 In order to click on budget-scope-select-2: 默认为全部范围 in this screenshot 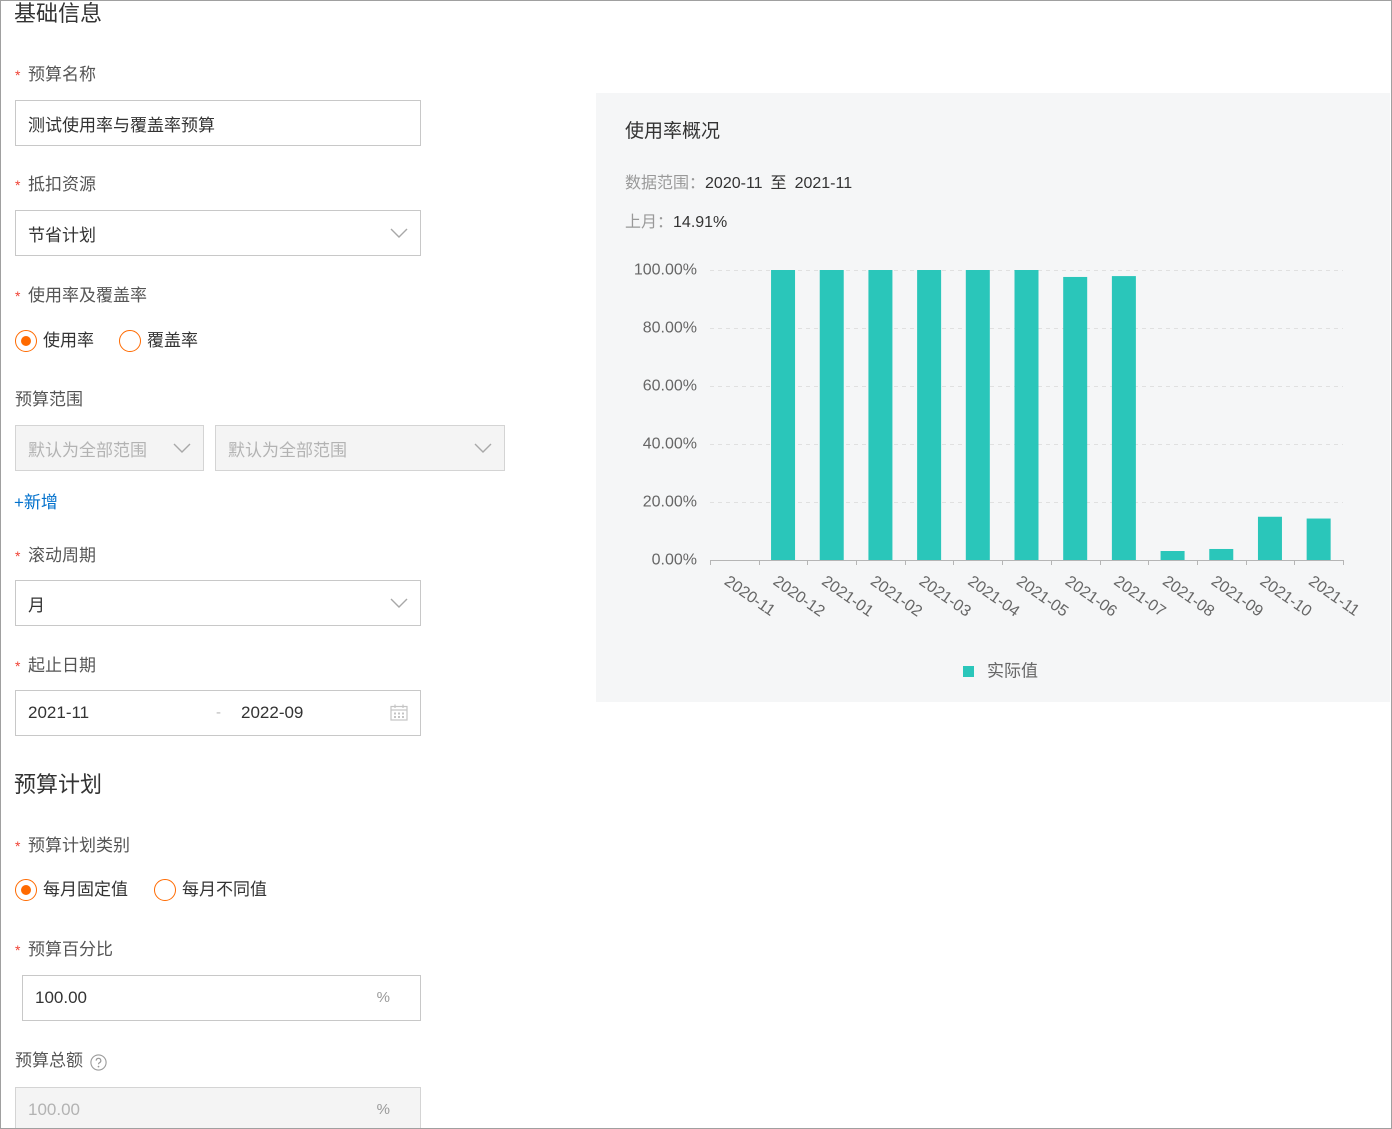, I will do `click(360, 448)`.